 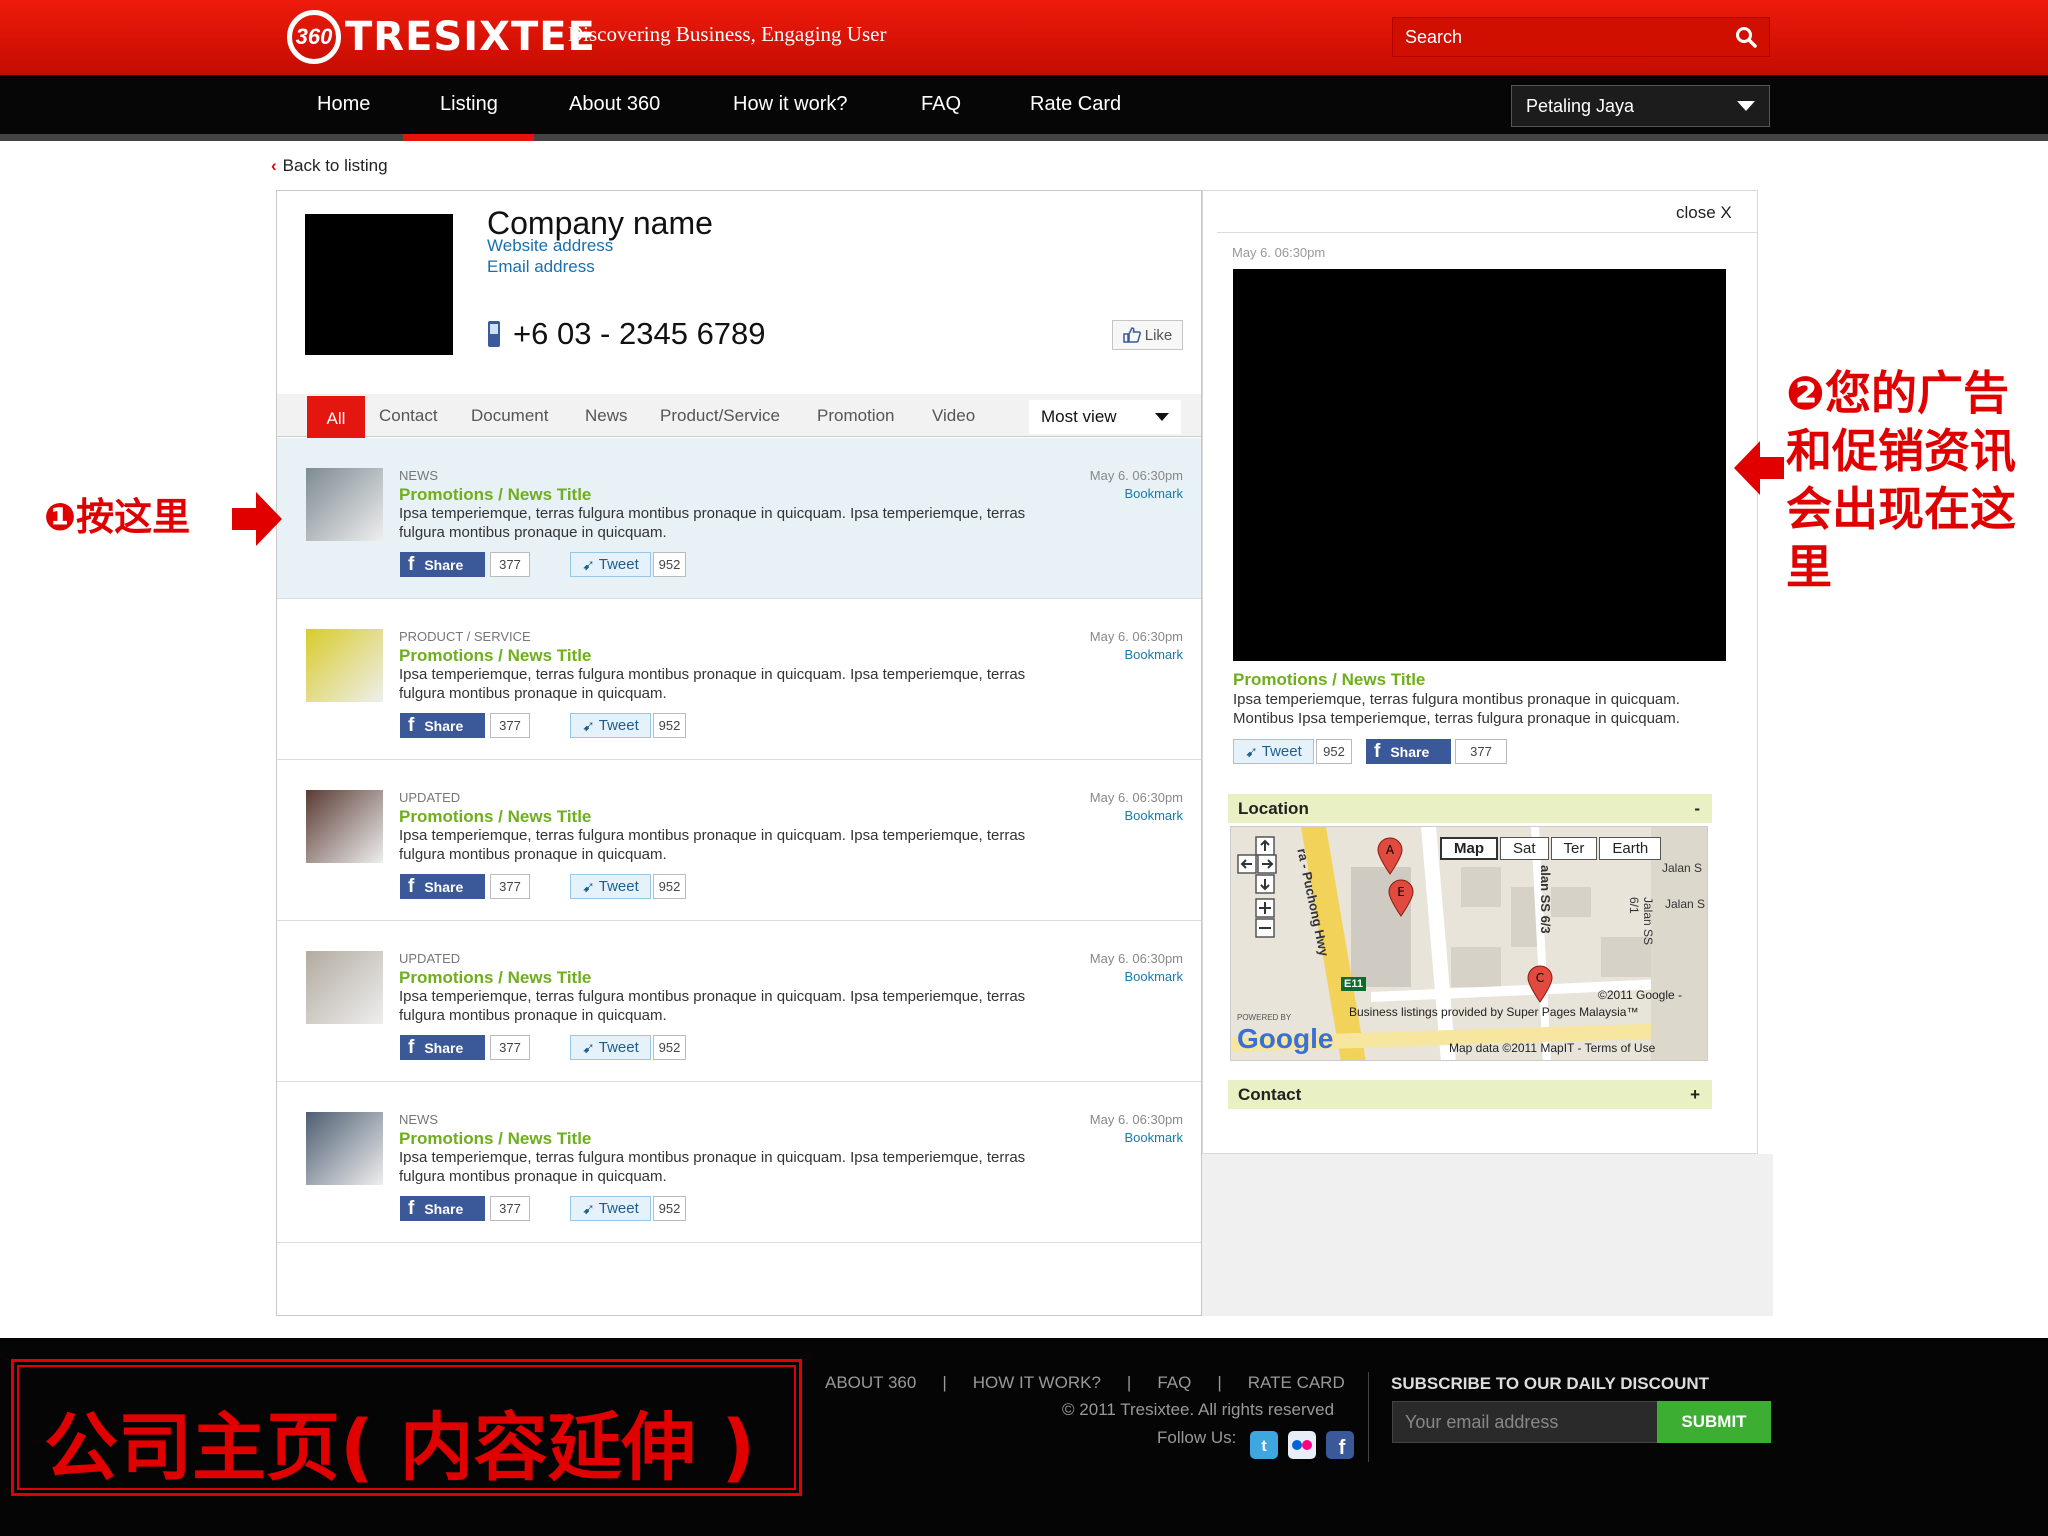 I want to click on share-count: 377, so click(x=510, y=1047).